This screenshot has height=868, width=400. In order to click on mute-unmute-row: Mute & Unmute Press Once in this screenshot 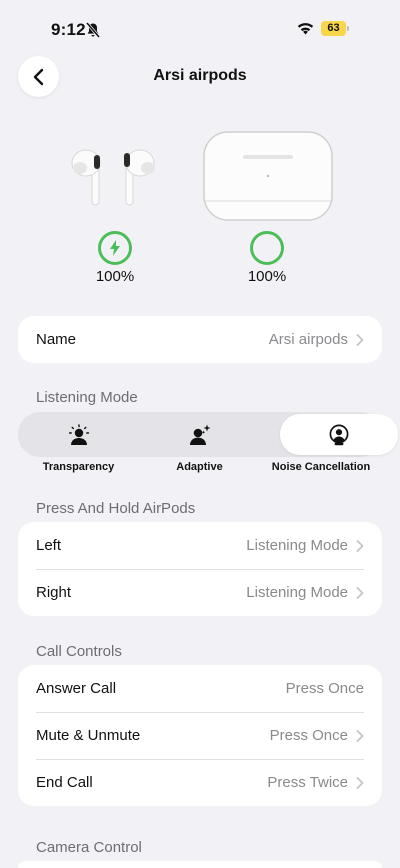, I will do `click(200, 735)`.